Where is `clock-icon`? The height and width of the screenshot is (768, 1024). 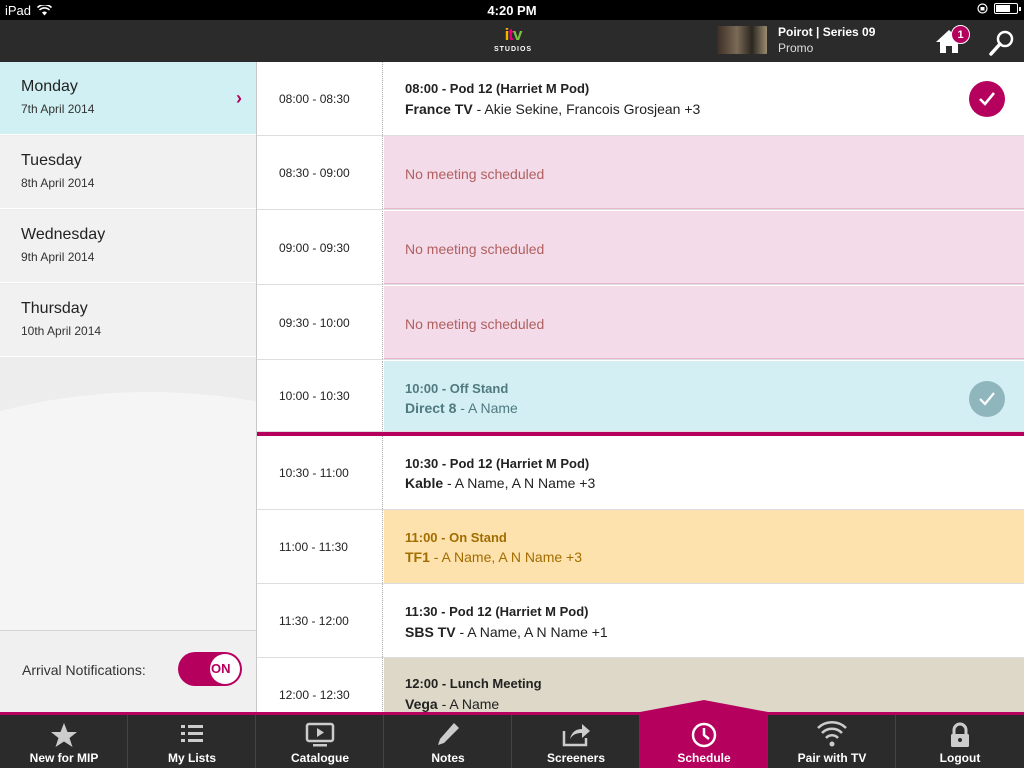
clock-icon is located at coordinates (704, 735).